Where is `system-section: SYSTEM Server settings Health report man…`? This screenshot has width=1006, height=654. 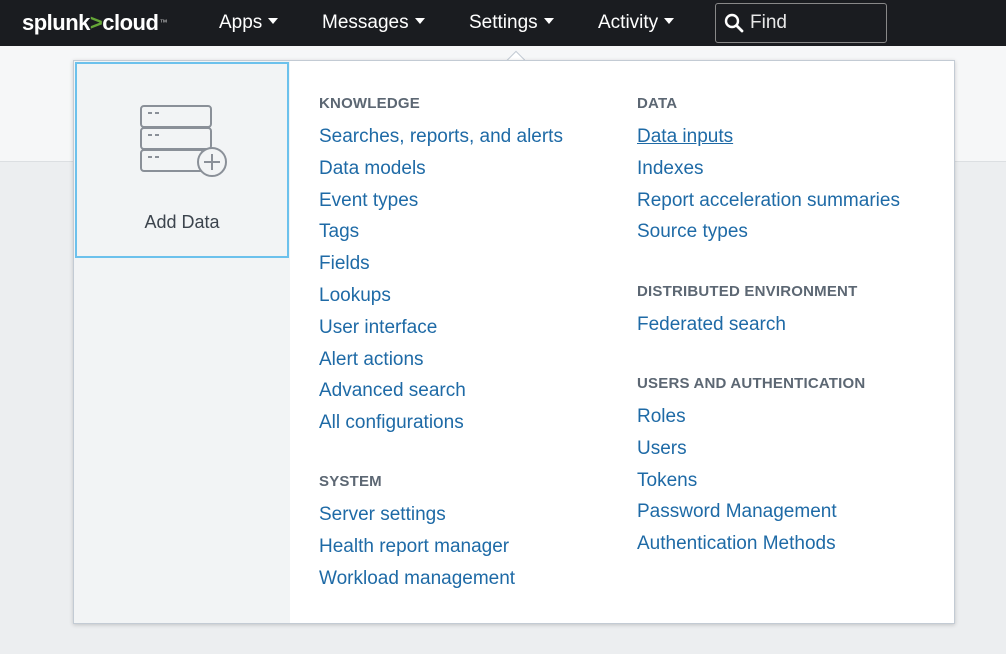 system-section: SYSTEM Server settings Health report man… is located at coordinates (417, 535).